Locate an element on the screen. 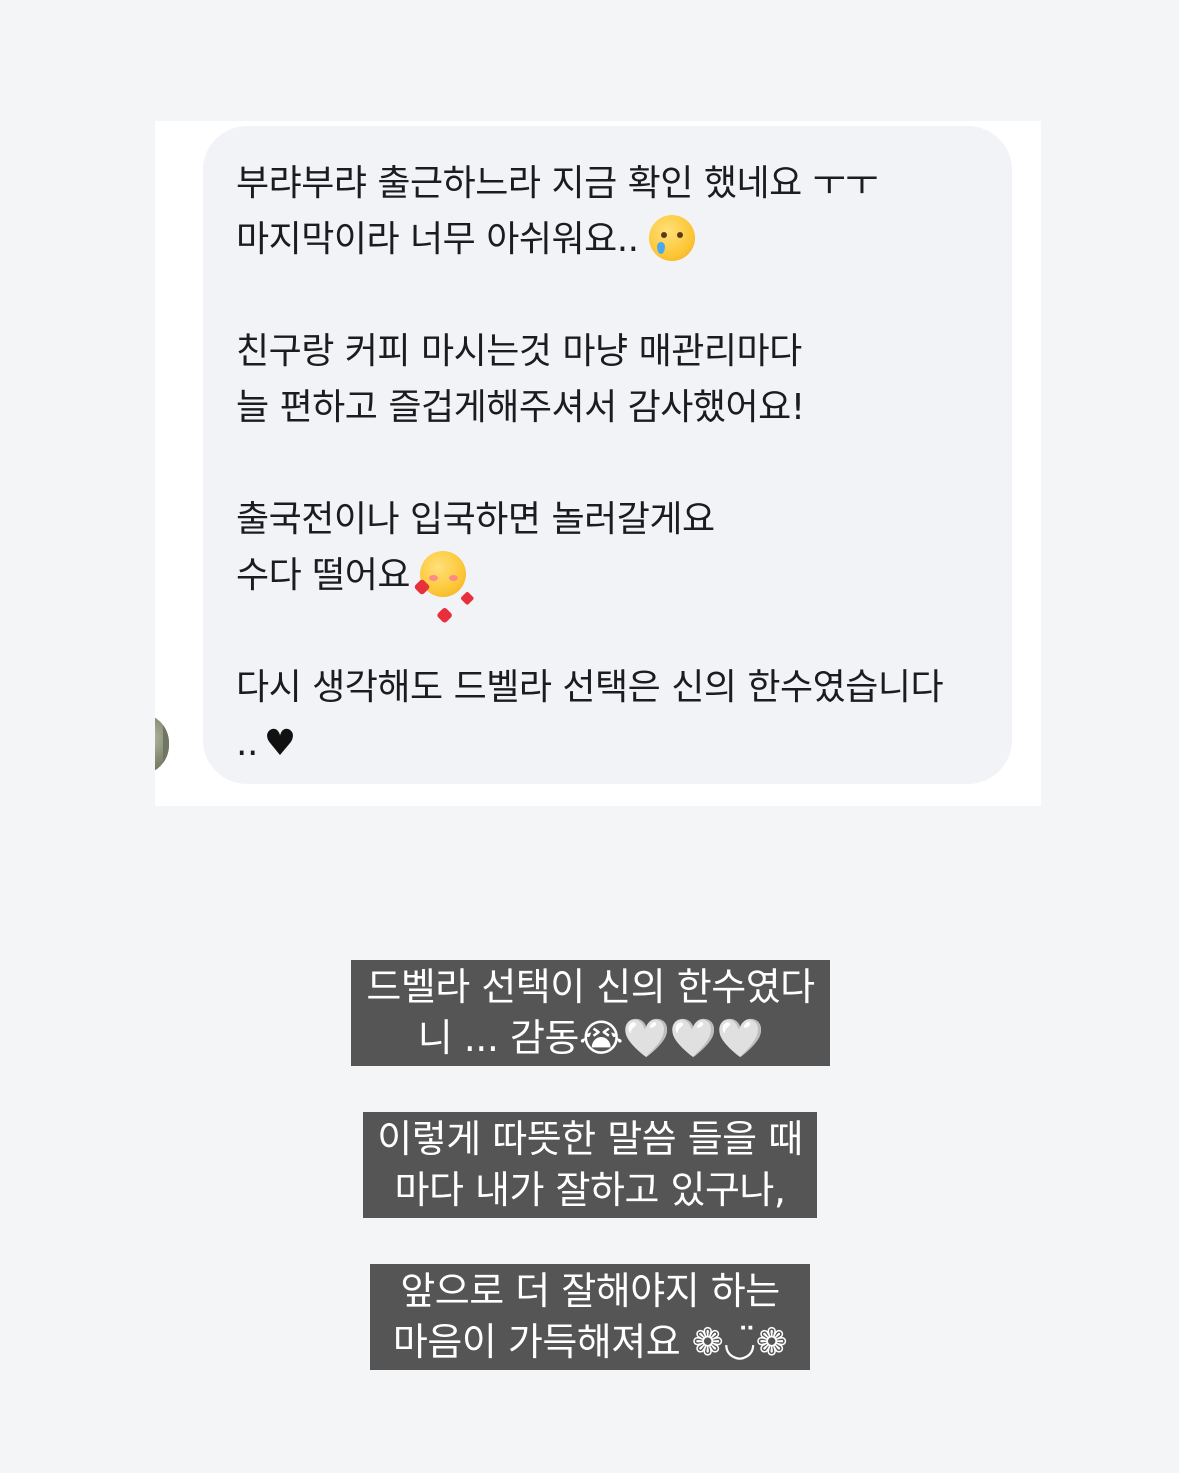 This screenshot has height=1473, width=1179. message-line: 부랴부랴 출근하느라 지금 확인 했네요 ㅜㅜ is located at coordinates (557, 183).